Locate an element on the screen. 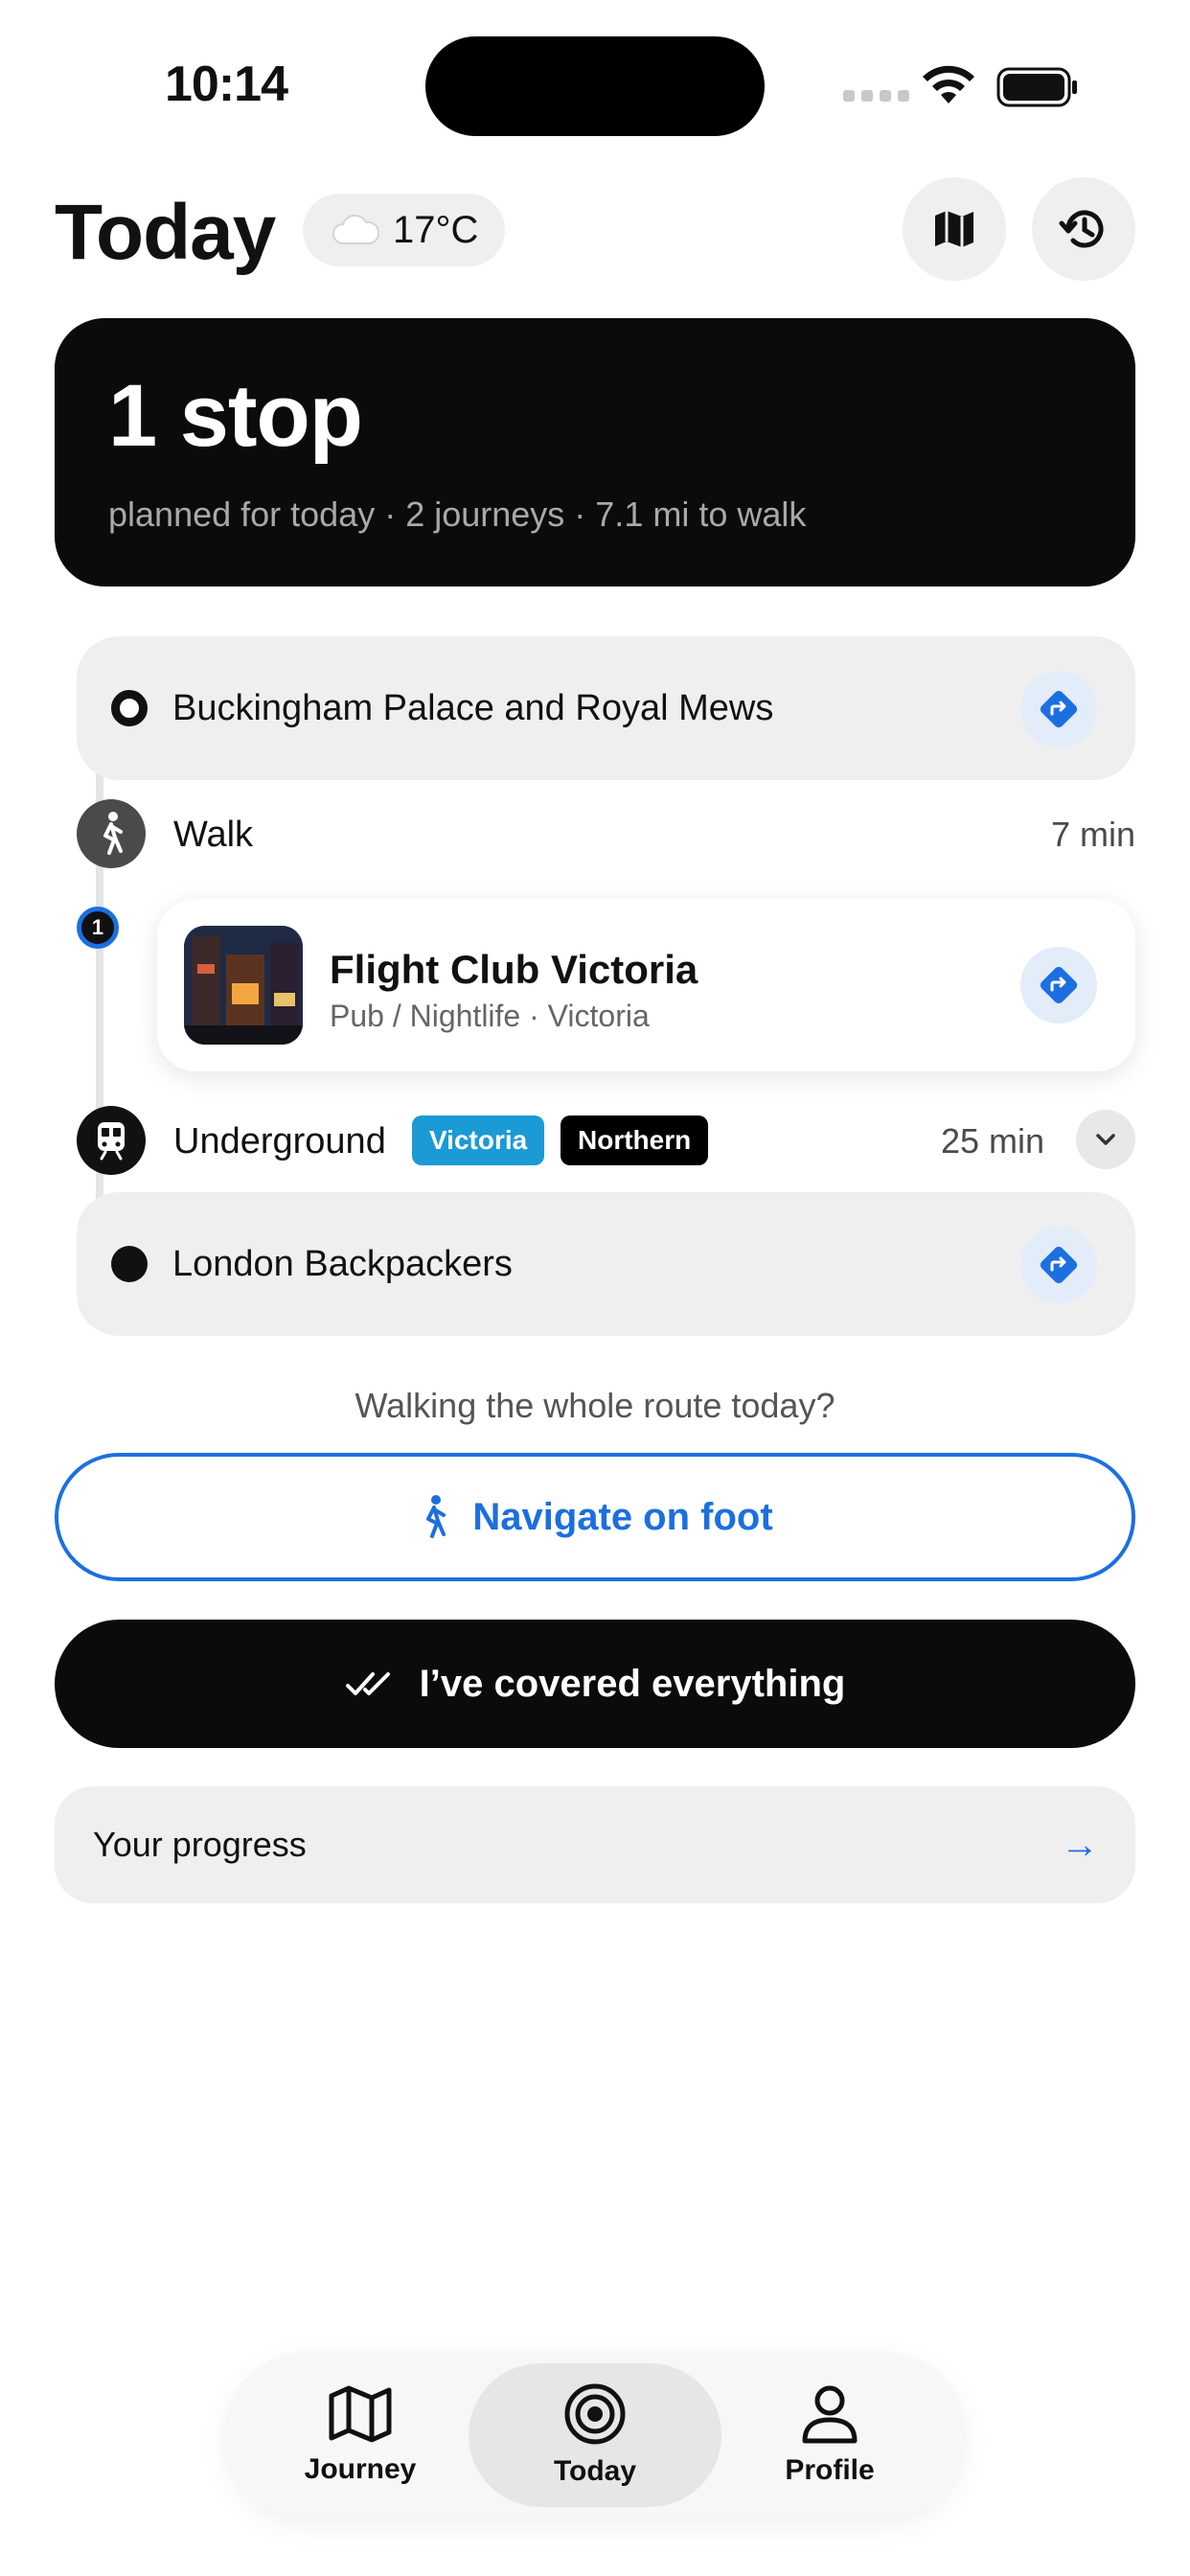 This screenshot has height=2576, width=1190. map-button is located at coordinates (955, 229).